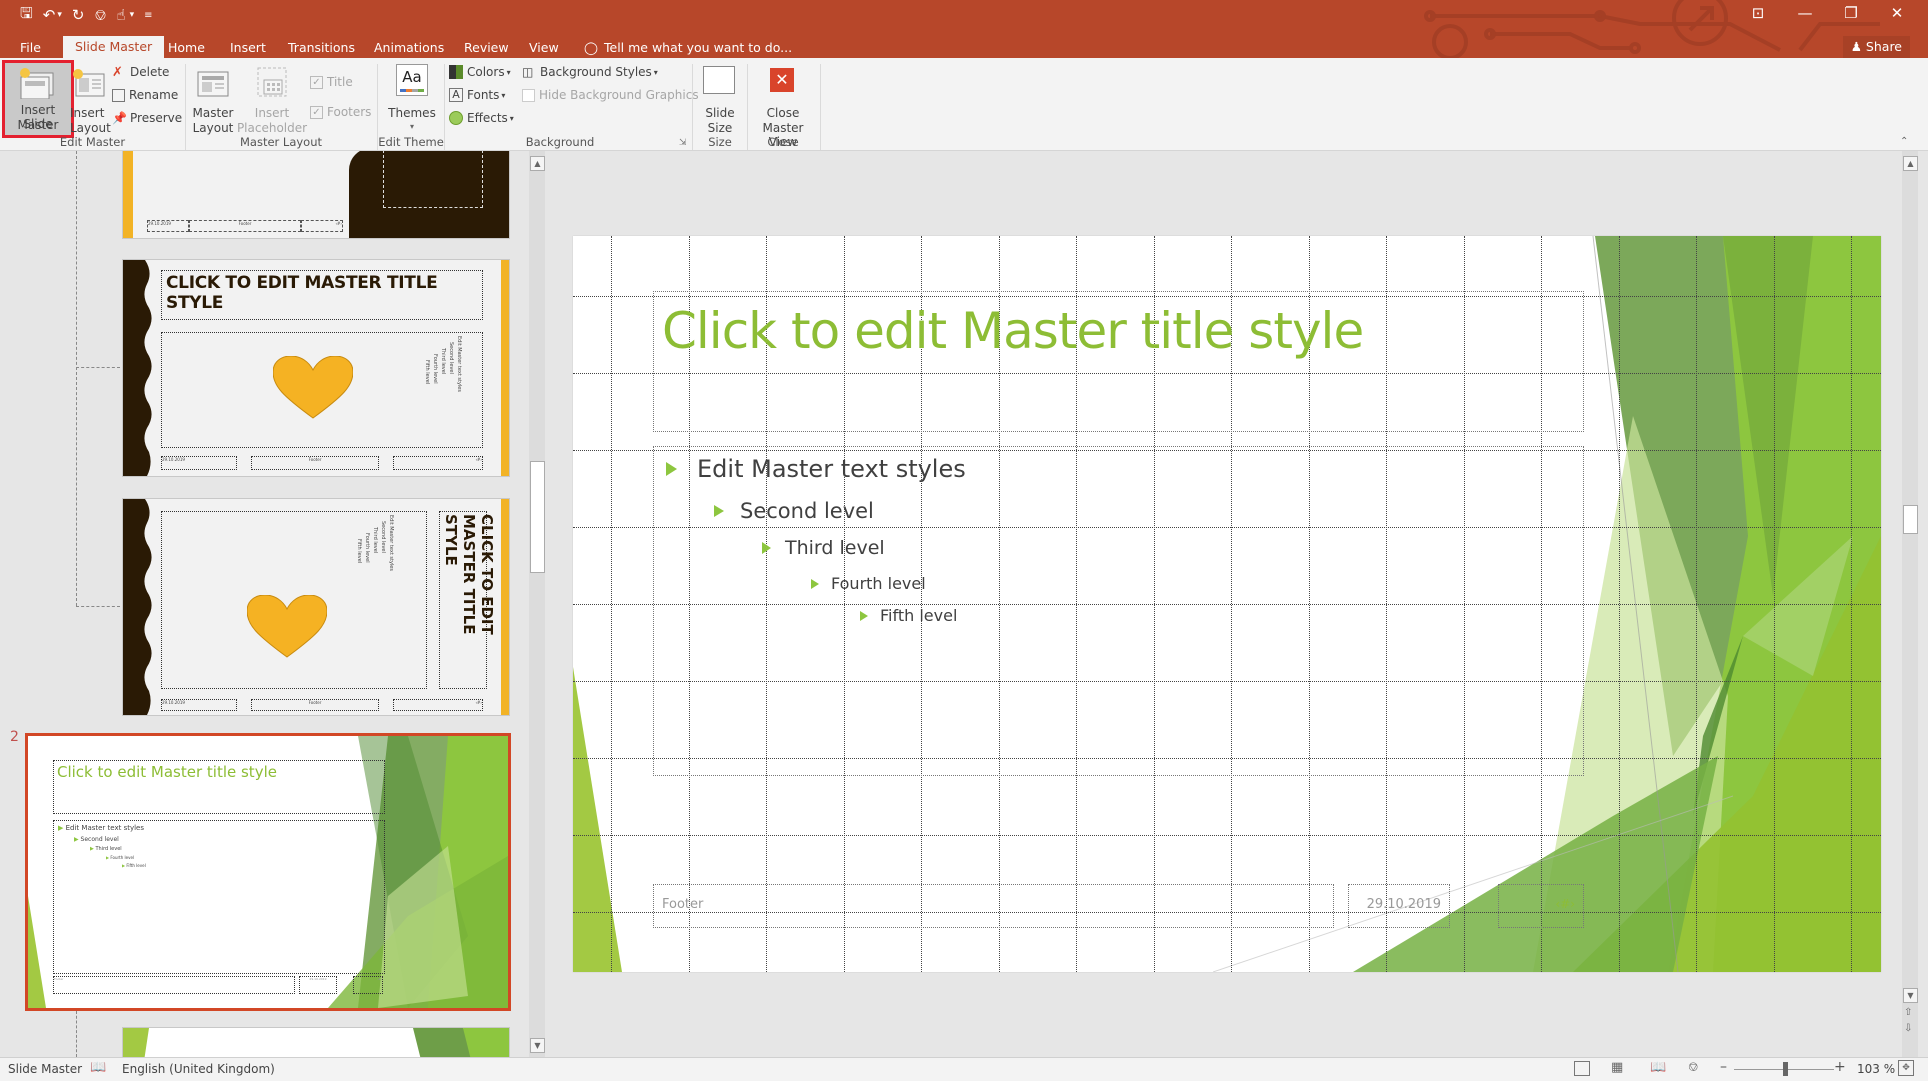 The image size is (1928, 1081). What do you see at coordinates (78, 15) in the screenshot?
I see `redo-icon: ↻` at bounding box center [78, 15].